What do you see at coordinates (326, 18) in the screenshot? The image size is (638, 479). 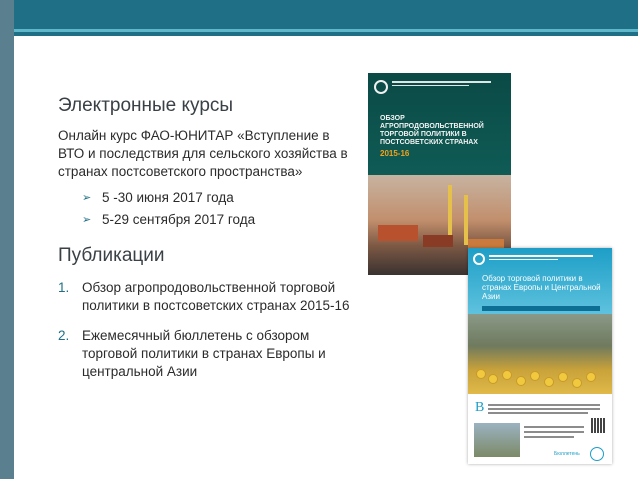 I see `top-header-bar` at bounding box center [326, 18].